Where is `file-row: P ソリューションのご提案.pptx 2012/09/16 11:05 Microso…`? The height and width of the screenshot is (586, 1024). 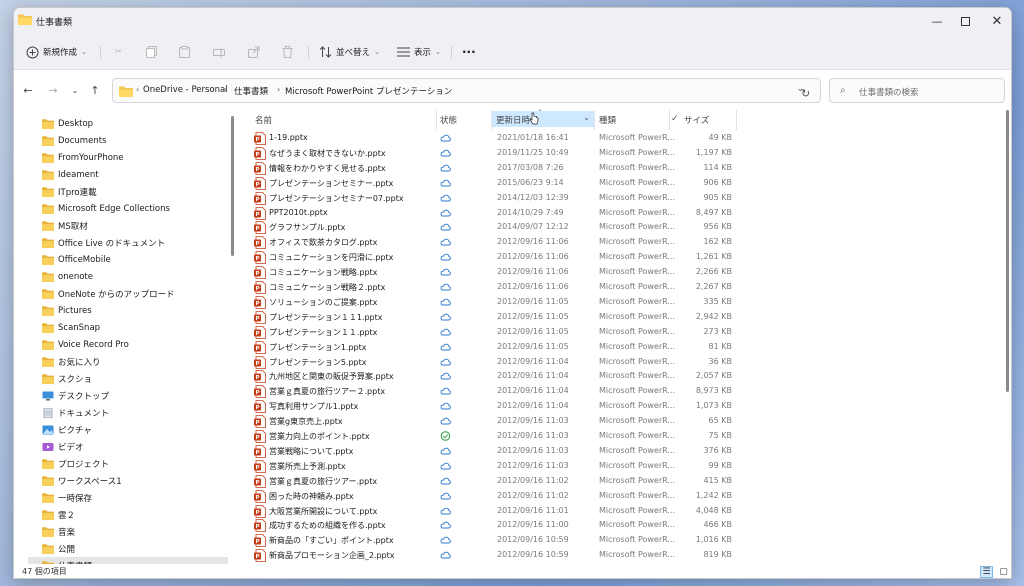
file-row: P ソリューションのご提案.pptx 2012/09/16 11:05 Microso… is located at coordinates (624, 302).